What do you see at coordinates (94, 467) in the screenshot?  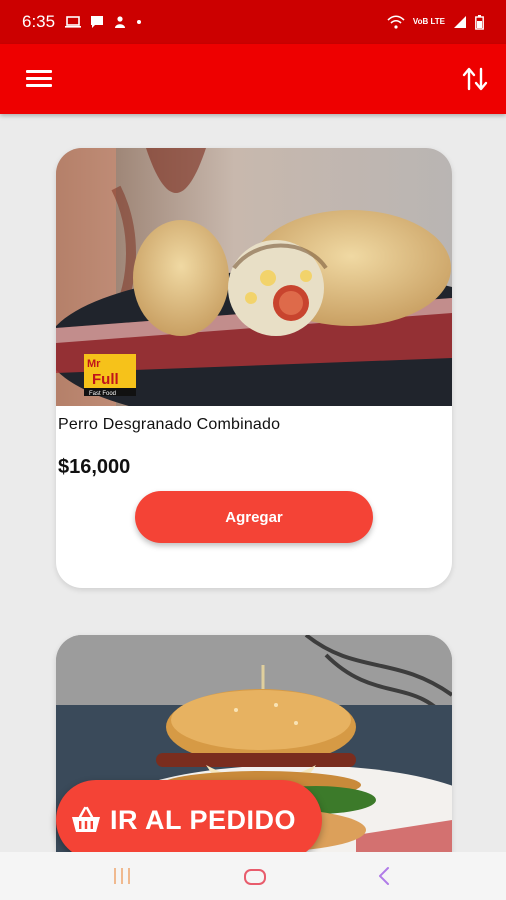 I see `product-price: $16,000` at bounding box center [94, 467].